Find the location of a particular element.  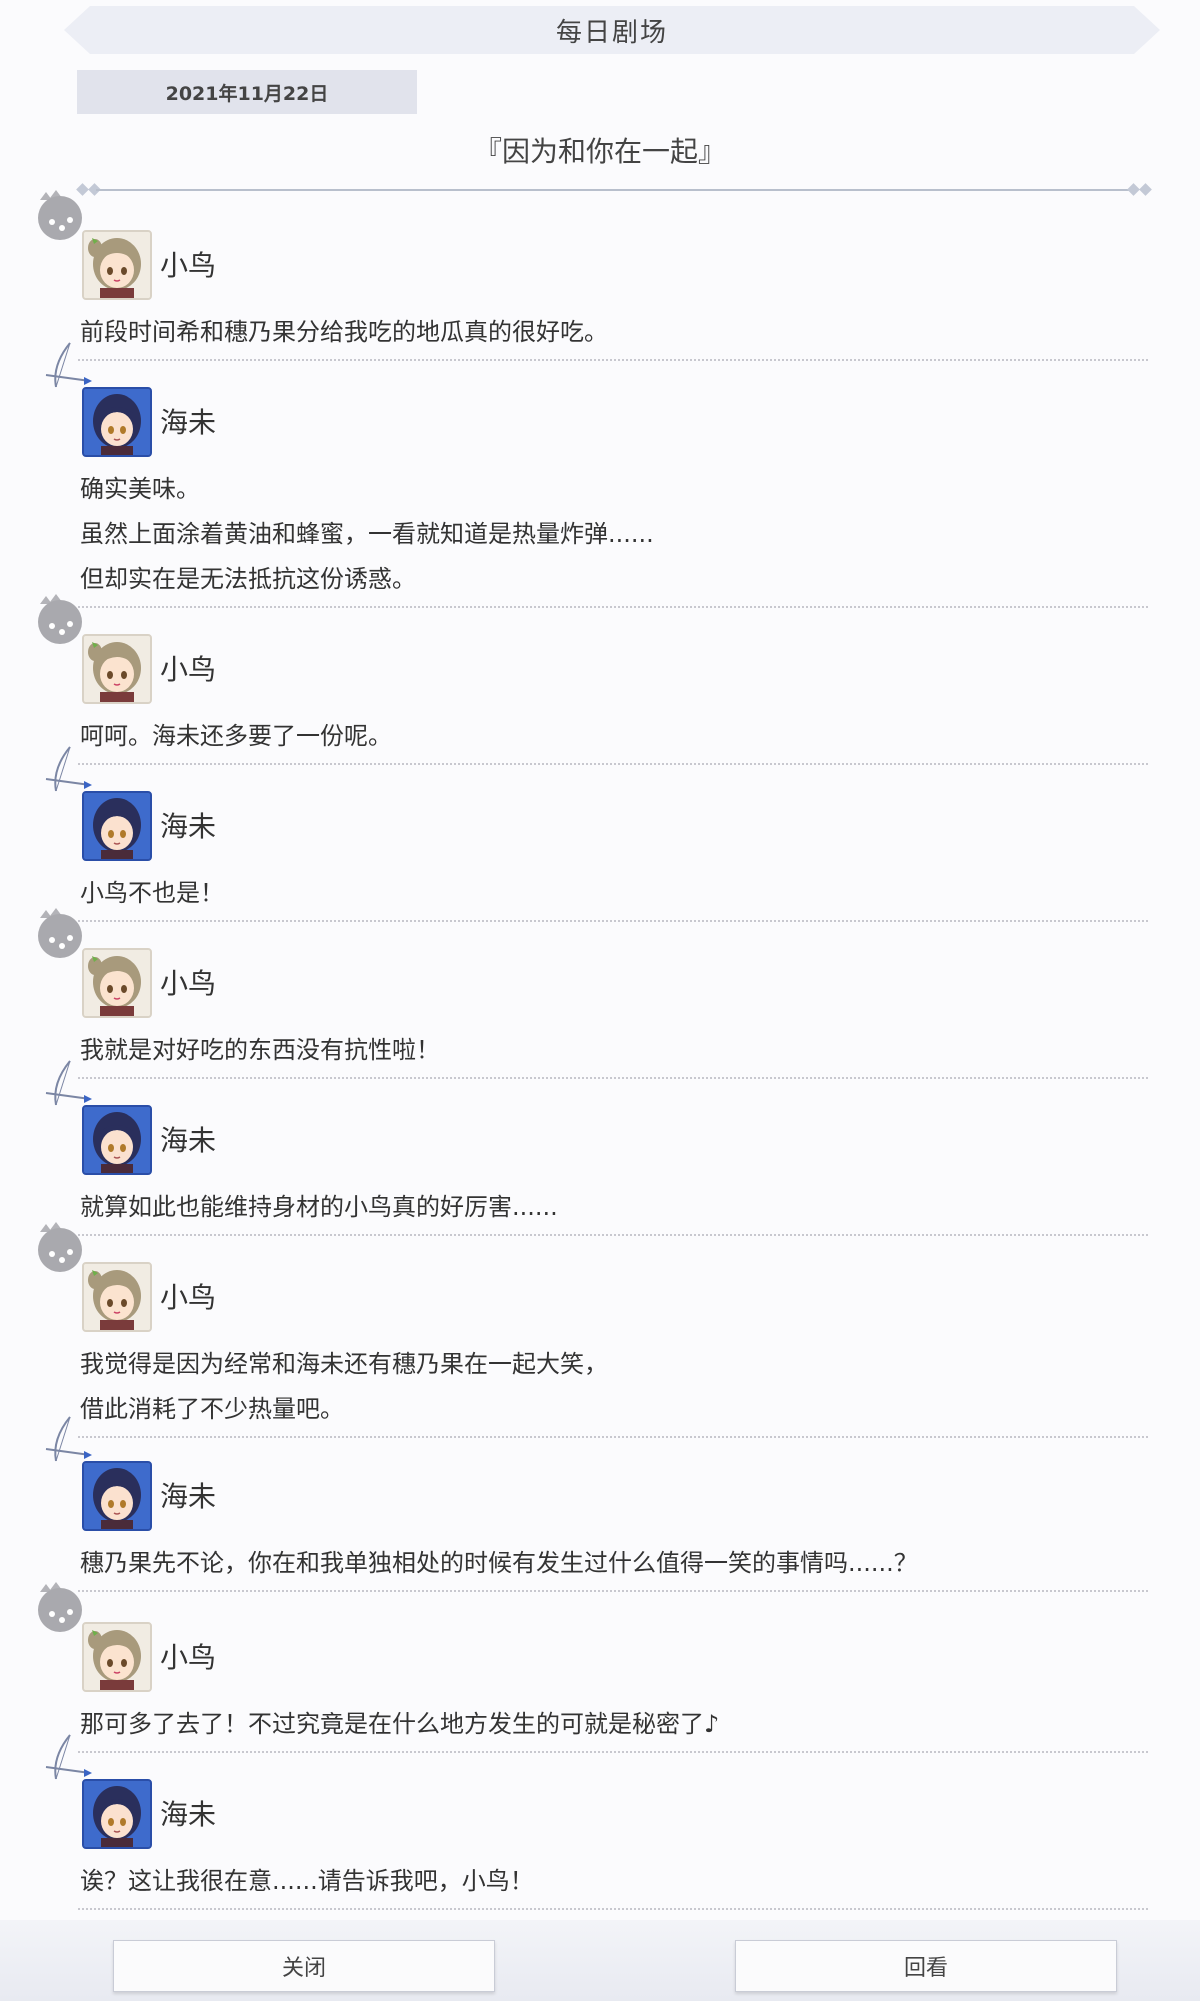

dialogue-line: 我就是对好吃的东西没有抗性啦！ is located at coordinates (260, 1050).